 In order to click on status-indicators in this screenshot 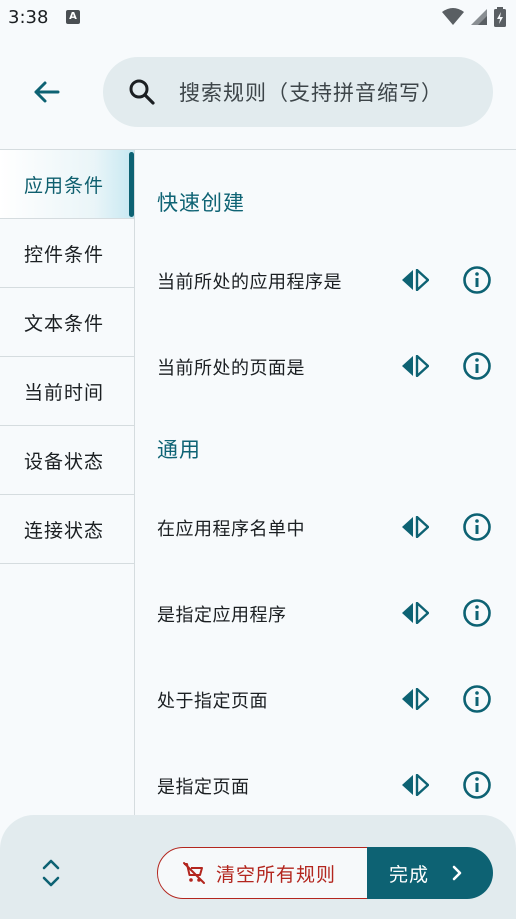, I will do `click(474, 17)`.